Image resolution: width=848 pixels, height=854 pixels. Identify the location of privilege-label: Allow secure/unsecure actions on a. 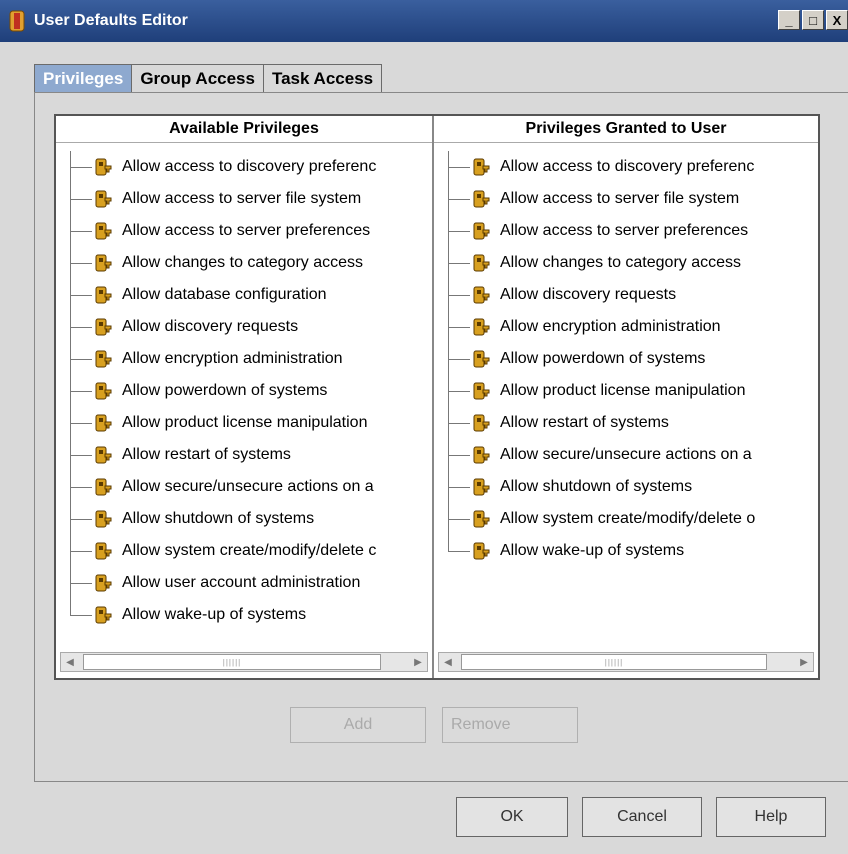
(626, 454).